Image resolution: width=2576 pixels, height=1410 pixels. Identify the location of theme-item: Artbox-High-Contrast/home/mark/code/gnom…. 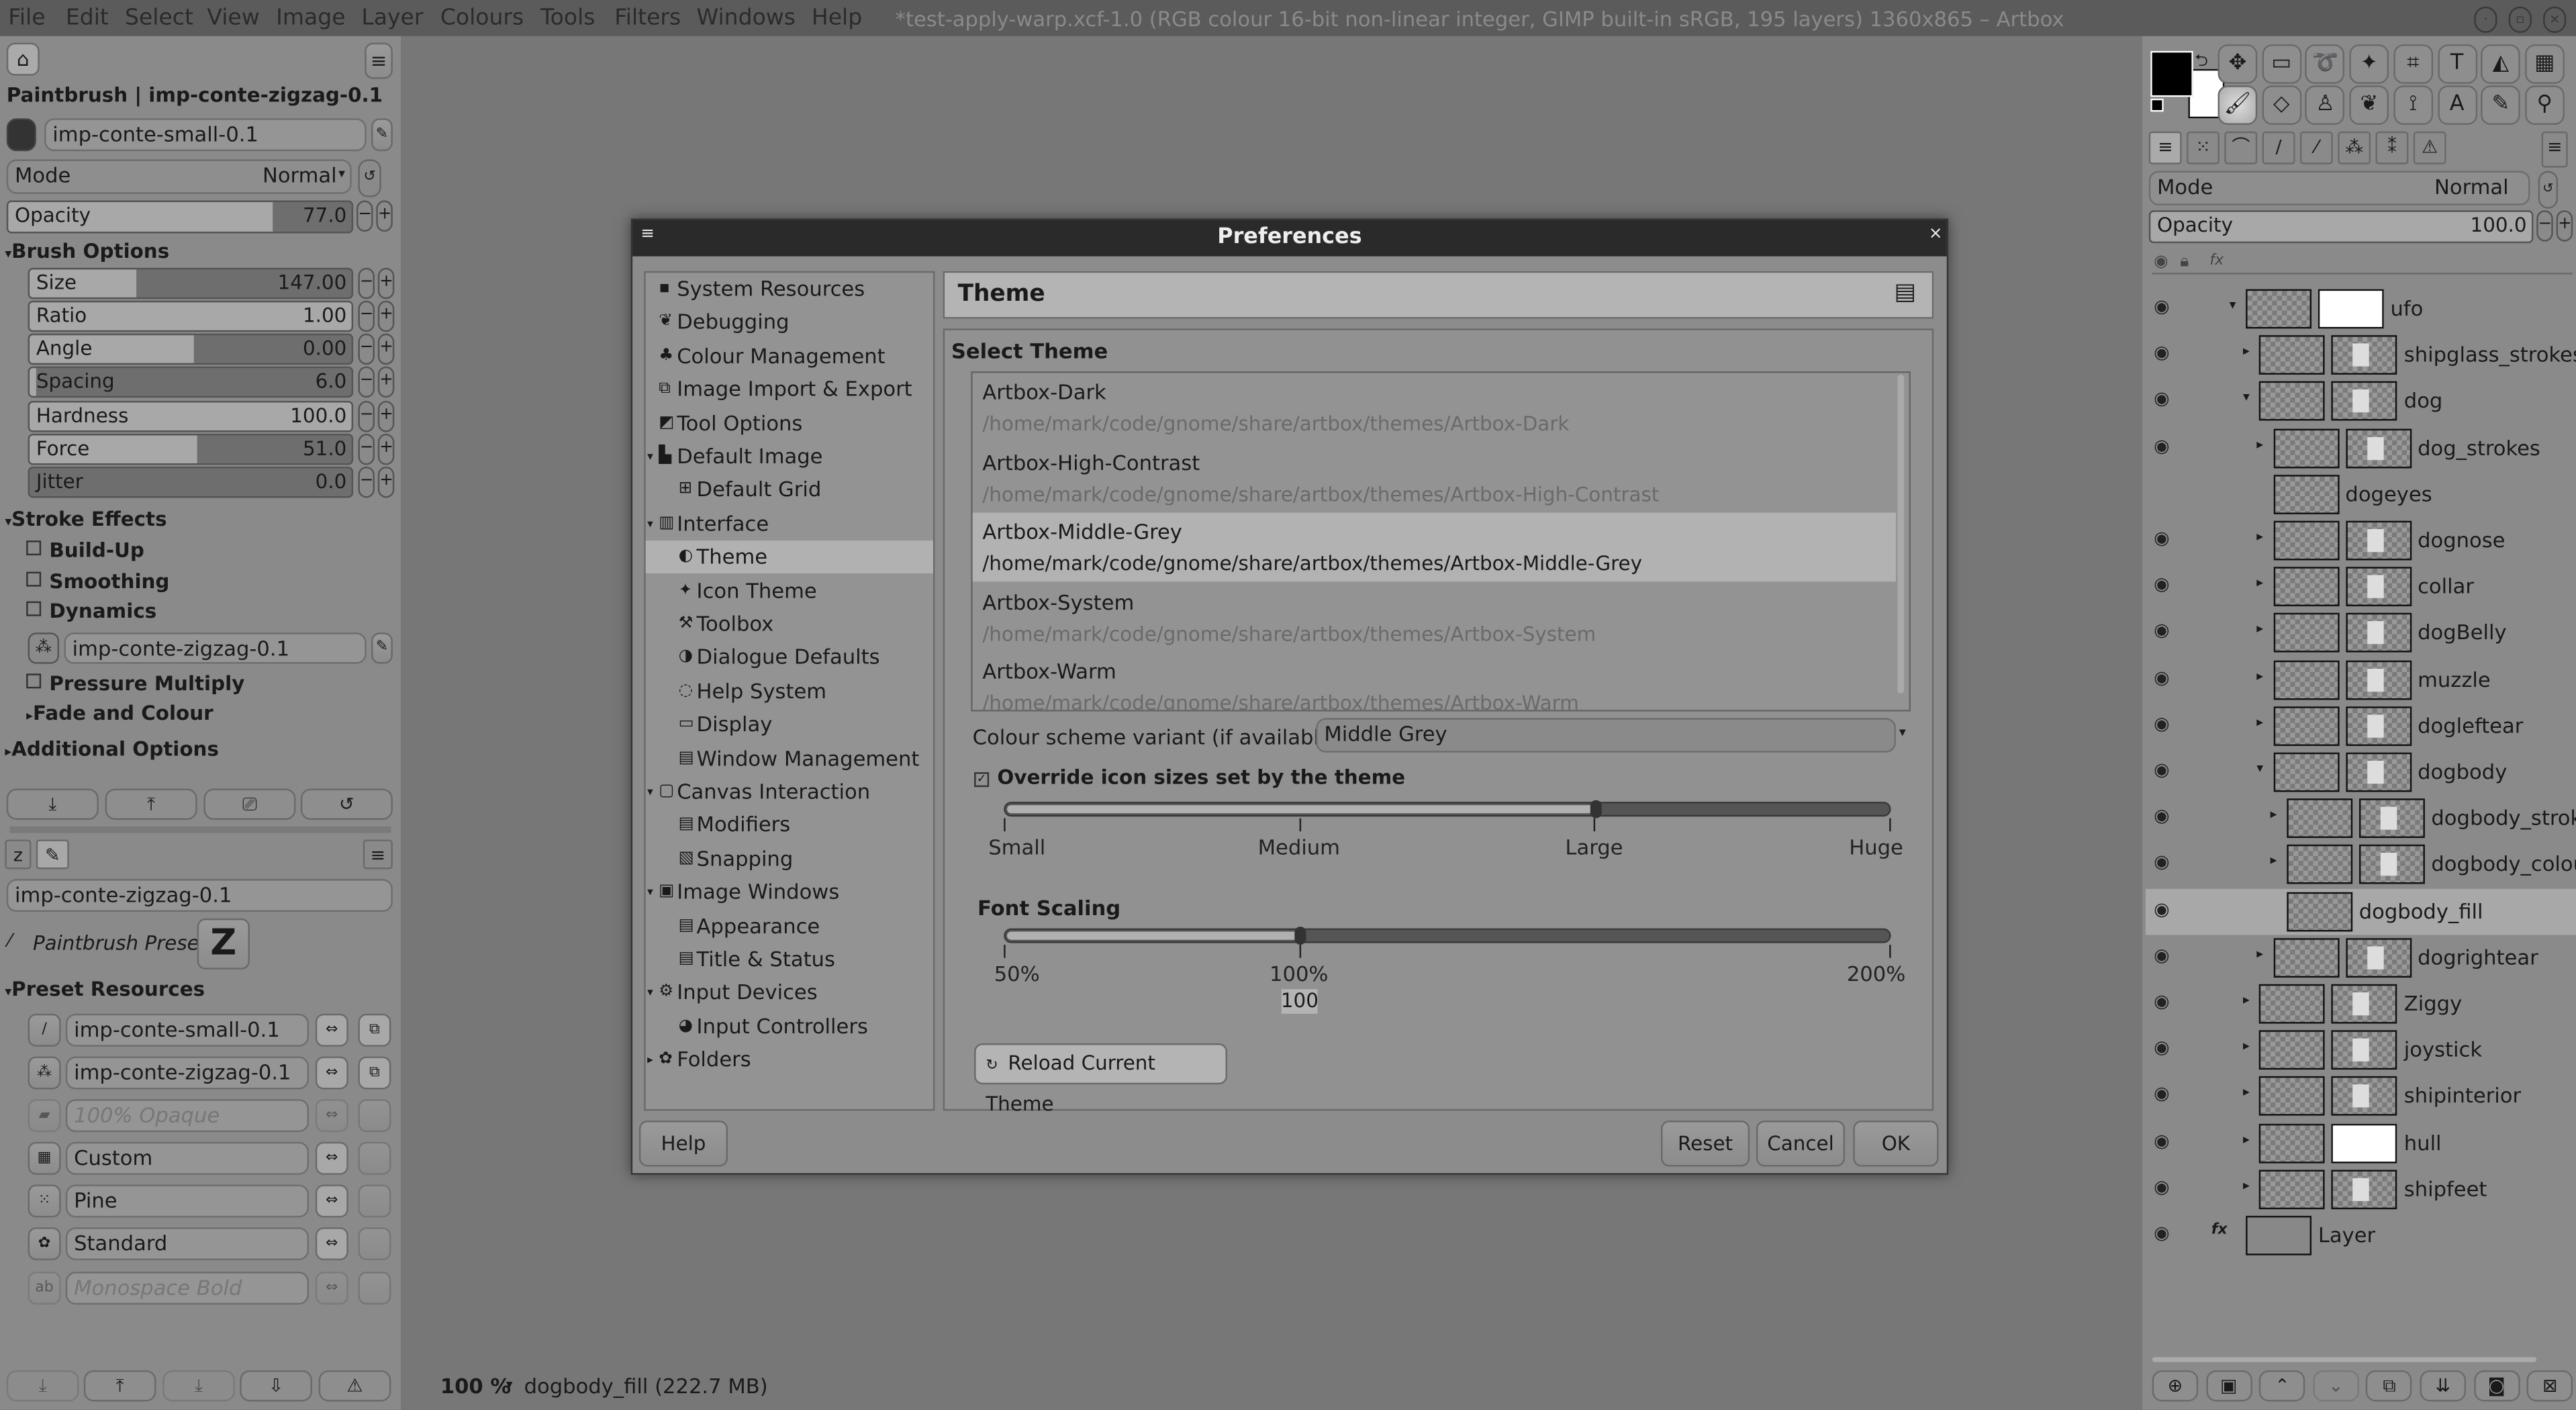
(1434, 477).